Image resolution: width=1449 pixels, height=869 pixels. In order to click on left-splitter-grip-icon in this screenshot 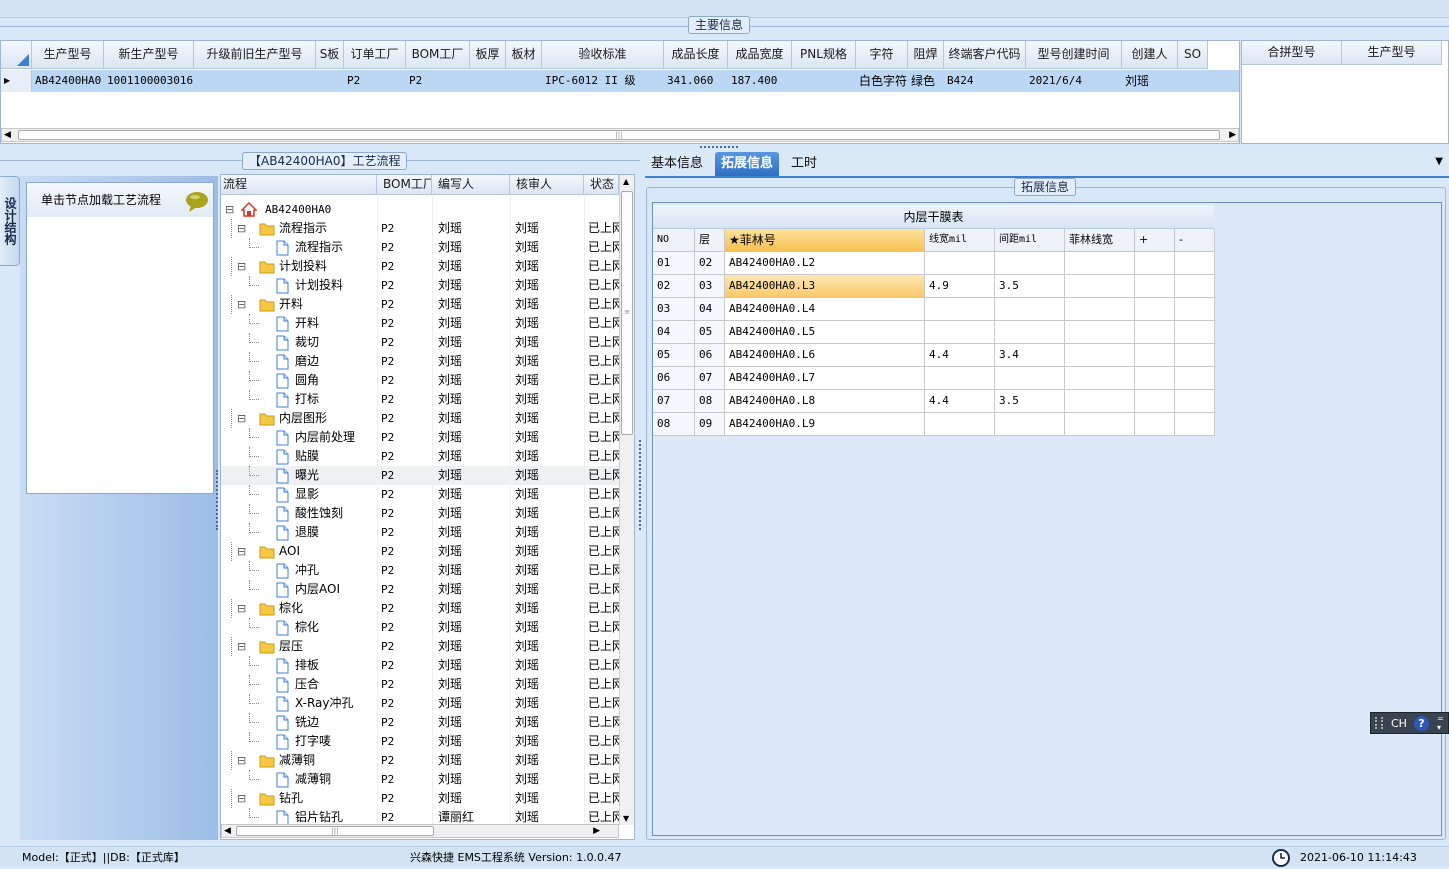, I will do `click(217, 500)`.